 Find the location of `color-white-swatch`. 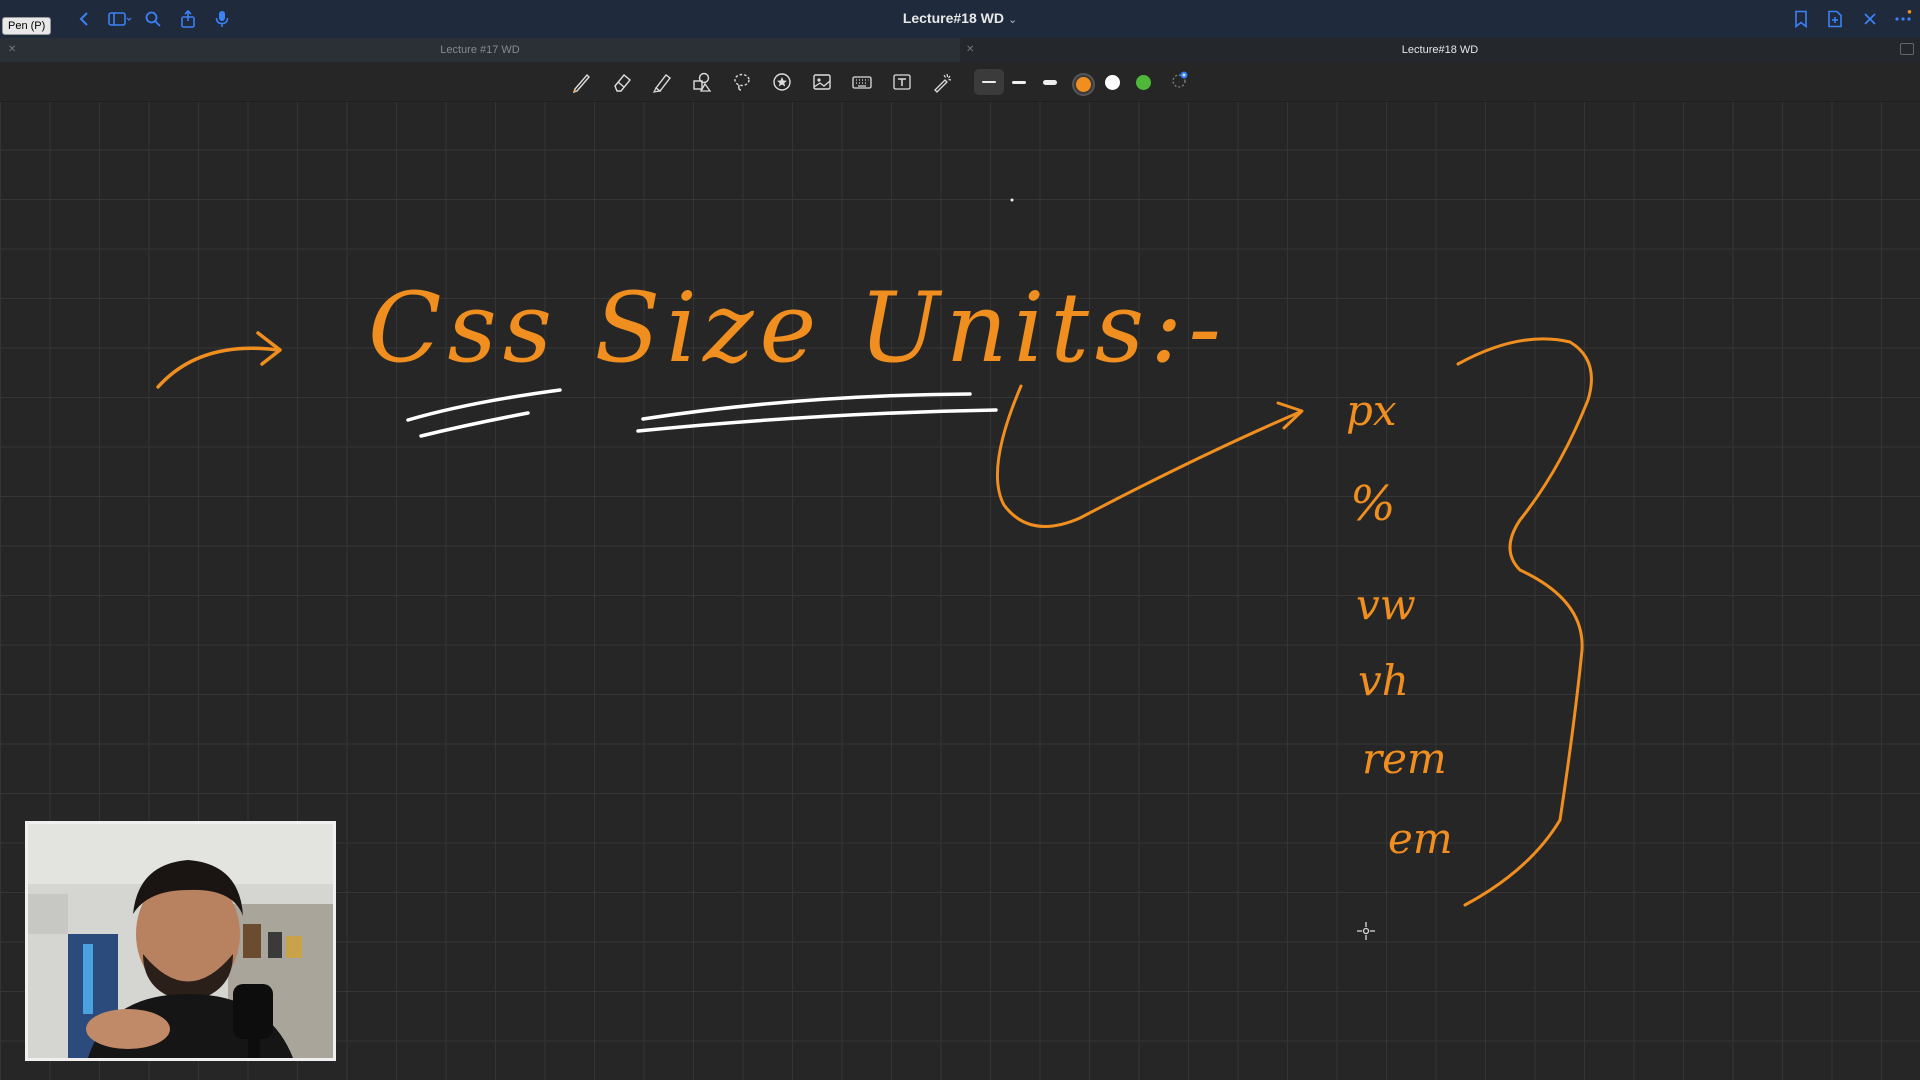

color-white-swatch is located at coordinates (1112, 82).